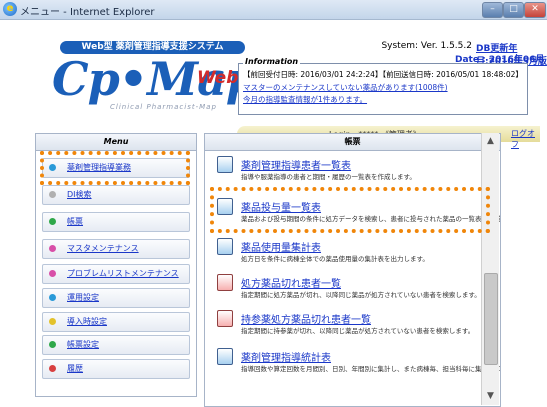 This screenshot has height=407, width=547. Describe the element at coordinates (123, 273) in the screenshot. I see `menu-item-label: プロブレムリストメンテナンス` at that location.